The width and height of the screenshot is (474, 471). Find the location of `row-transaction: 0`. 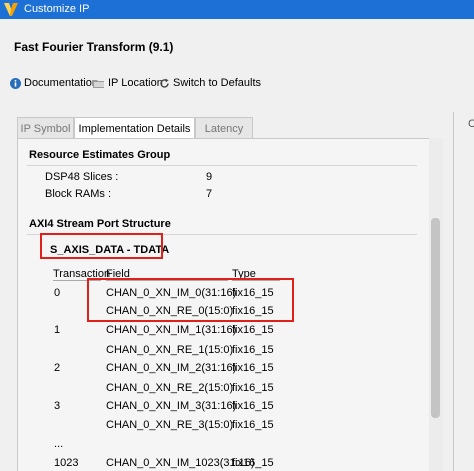

row-transaction: 0 is located at coordinates (57, 293).